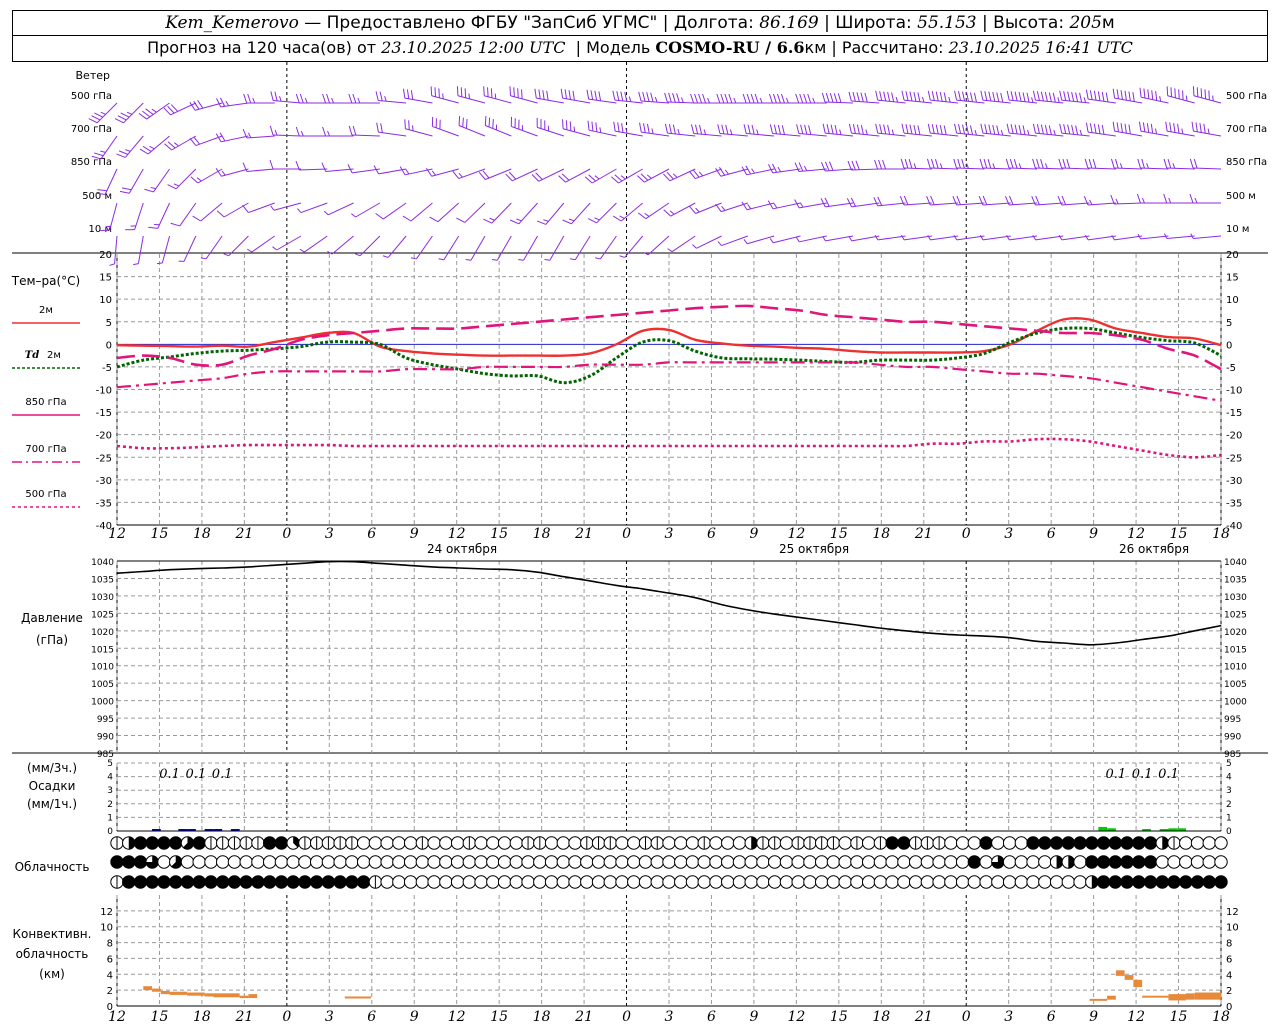  I want to click on temp-title: Тем–ра(°C), so click(45, 281).